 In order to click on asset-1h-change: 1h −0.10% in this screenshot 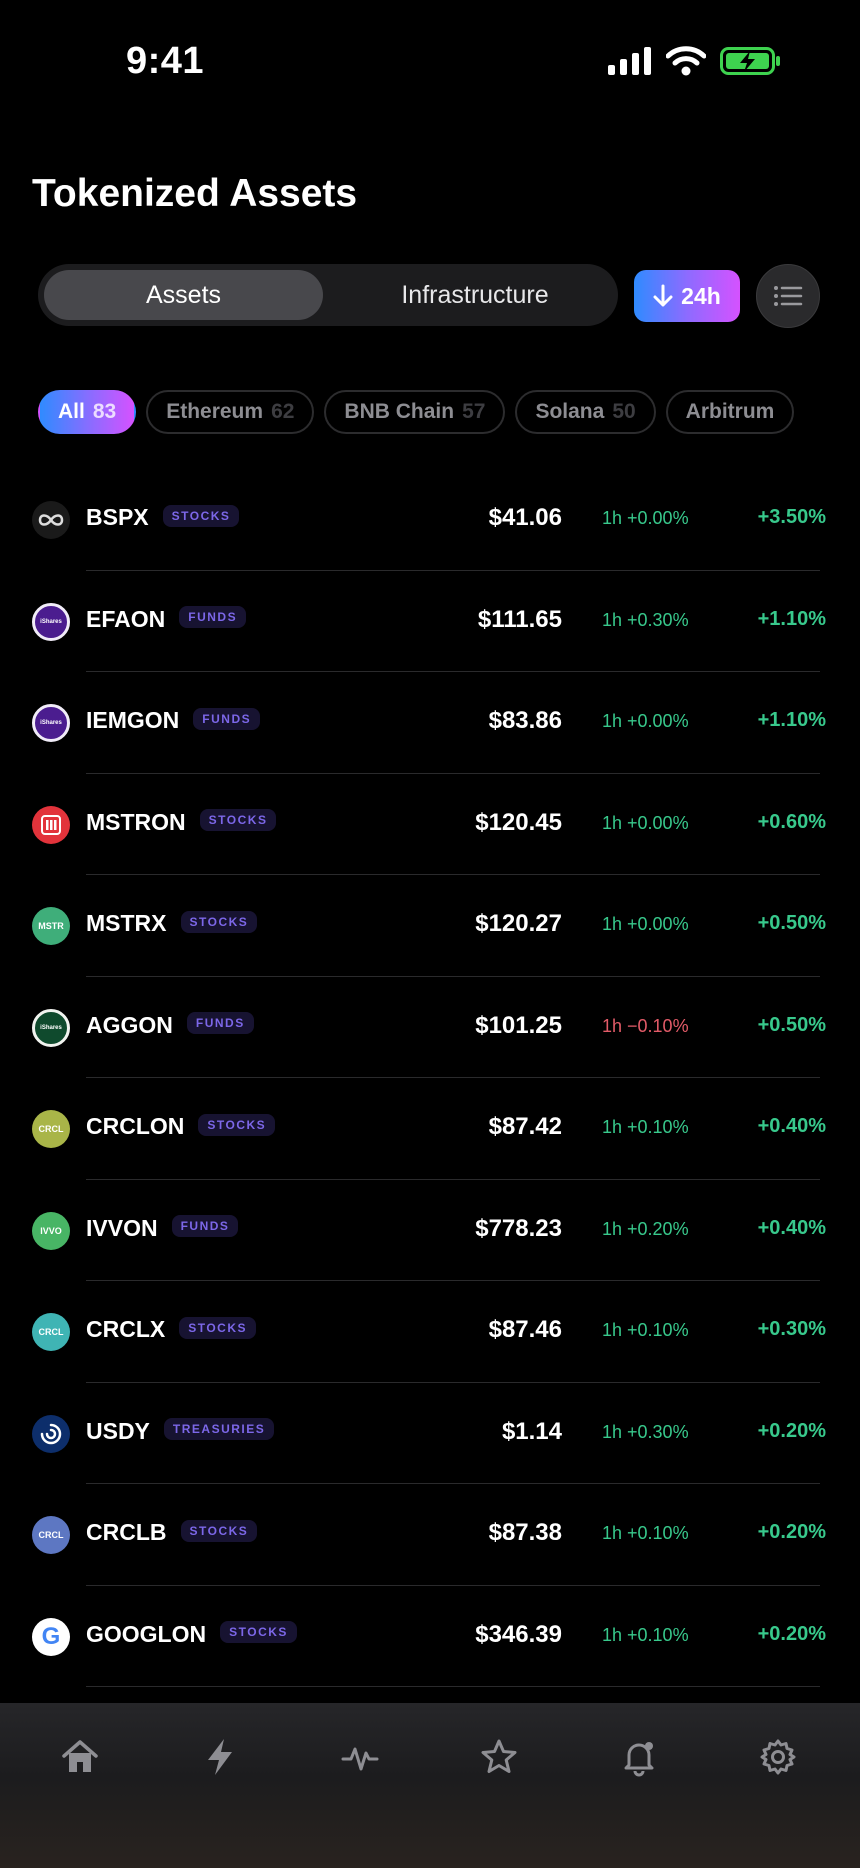, I will do `click(645, 1025)`.